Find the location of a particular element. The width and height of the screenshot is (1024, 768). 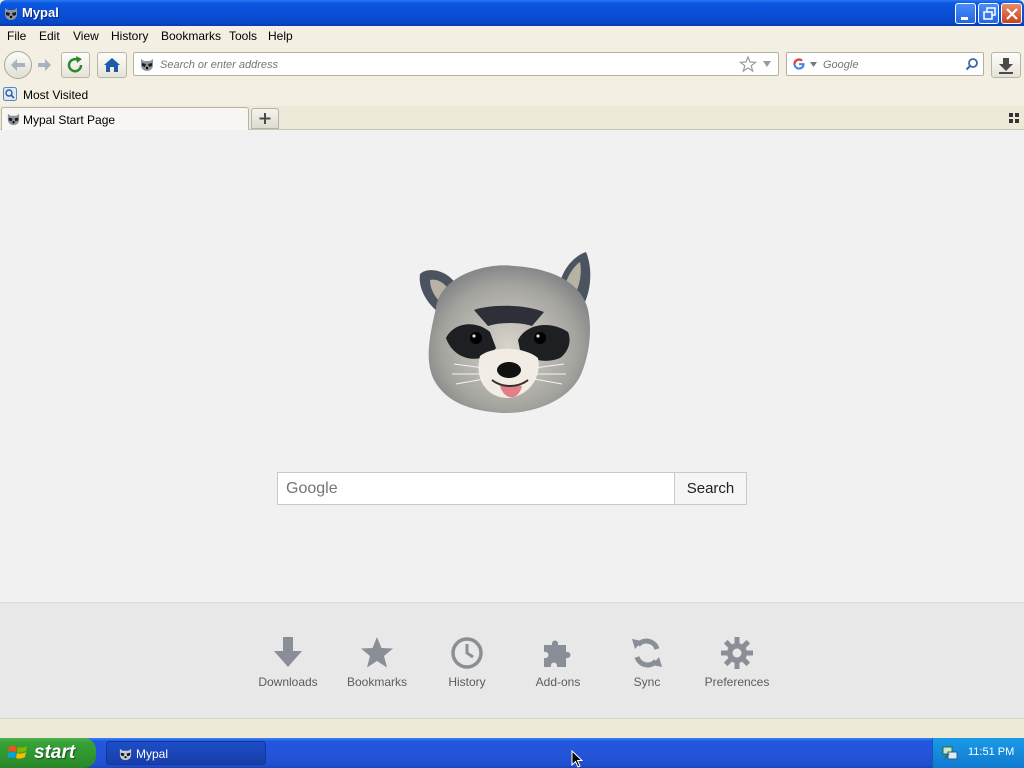

windows-flag-icon is located at coordinates (17, 752).